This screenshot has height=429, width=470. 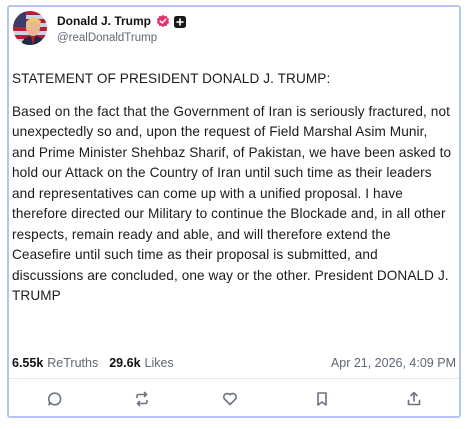 I want to click on likes-label: Likes, so click(x=159, y=363).